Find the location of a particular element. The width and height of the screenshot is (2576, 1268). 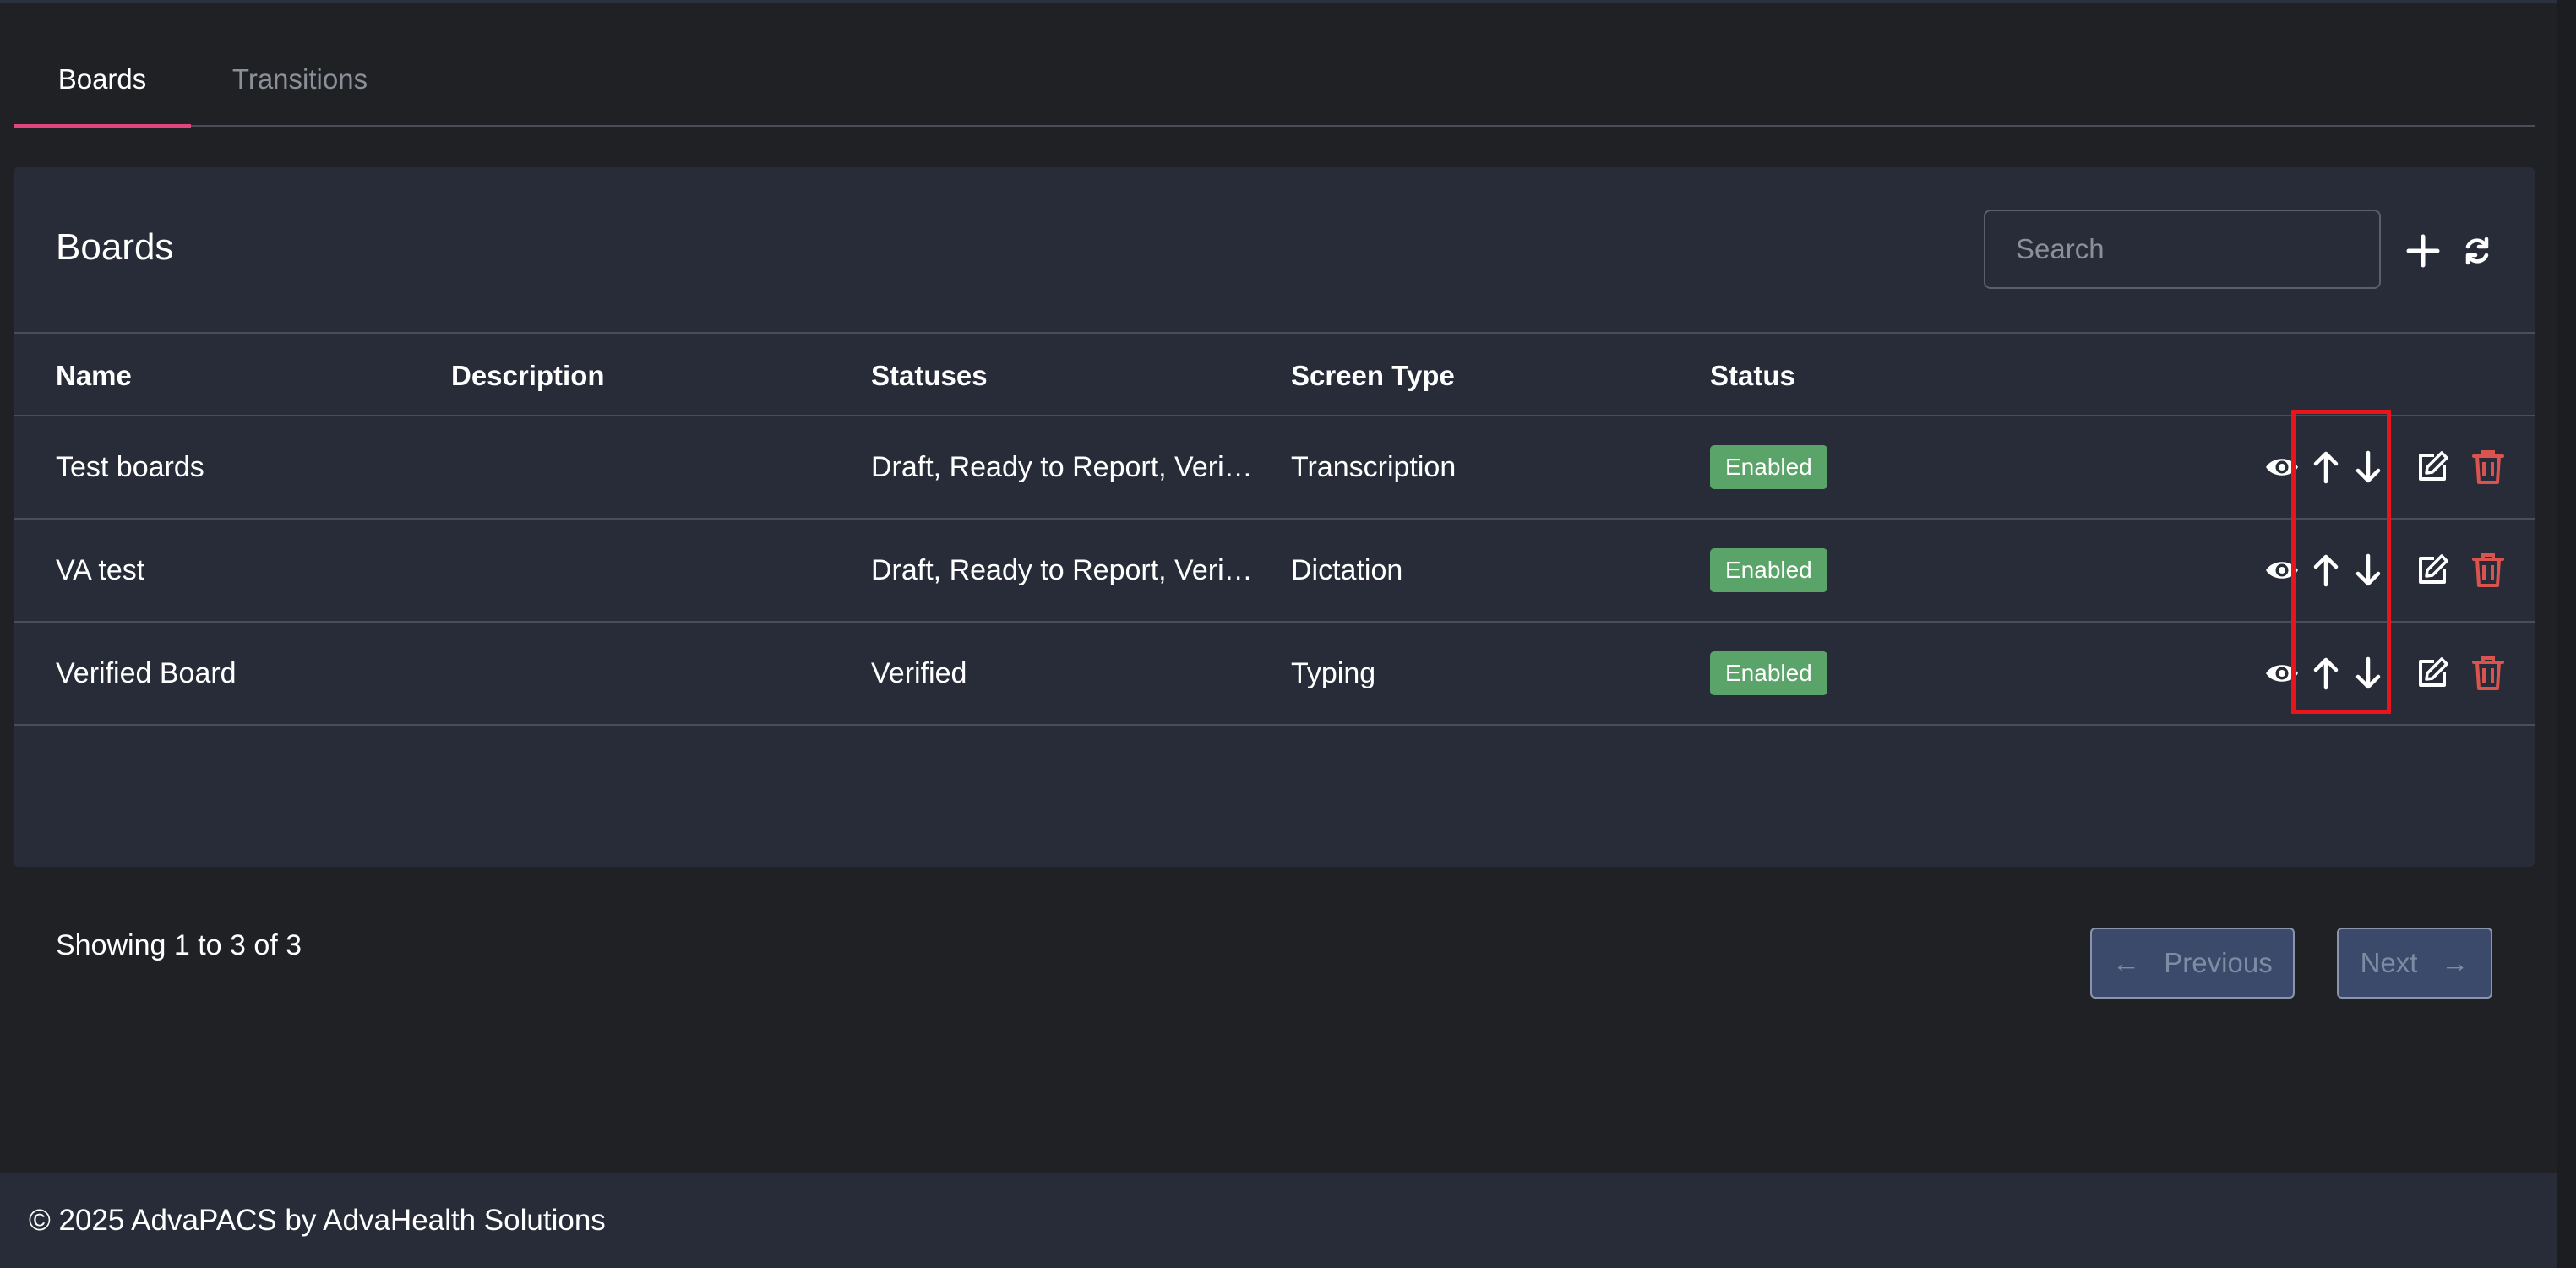

top-border is located at coordinates (1288, 1).